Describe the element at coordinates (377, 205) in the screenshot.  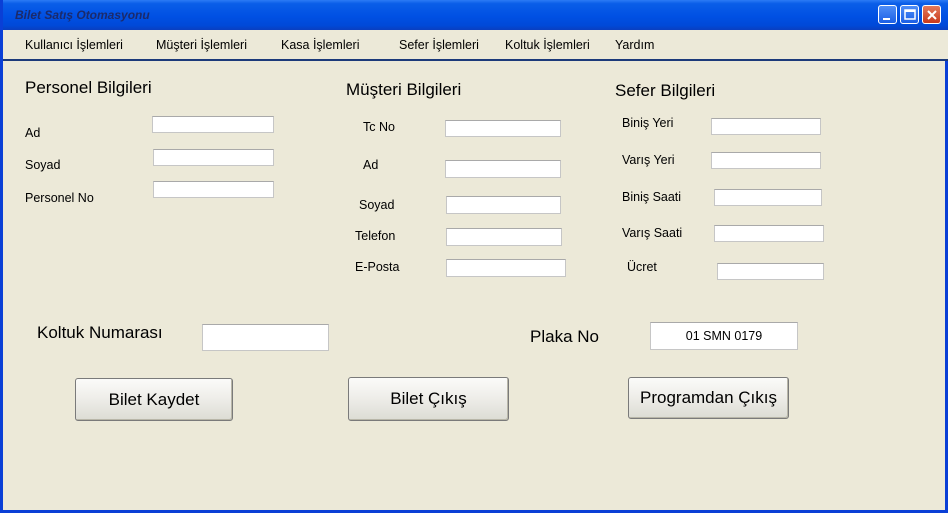
I see `musteri-soyad-label: Soyad` at that location.